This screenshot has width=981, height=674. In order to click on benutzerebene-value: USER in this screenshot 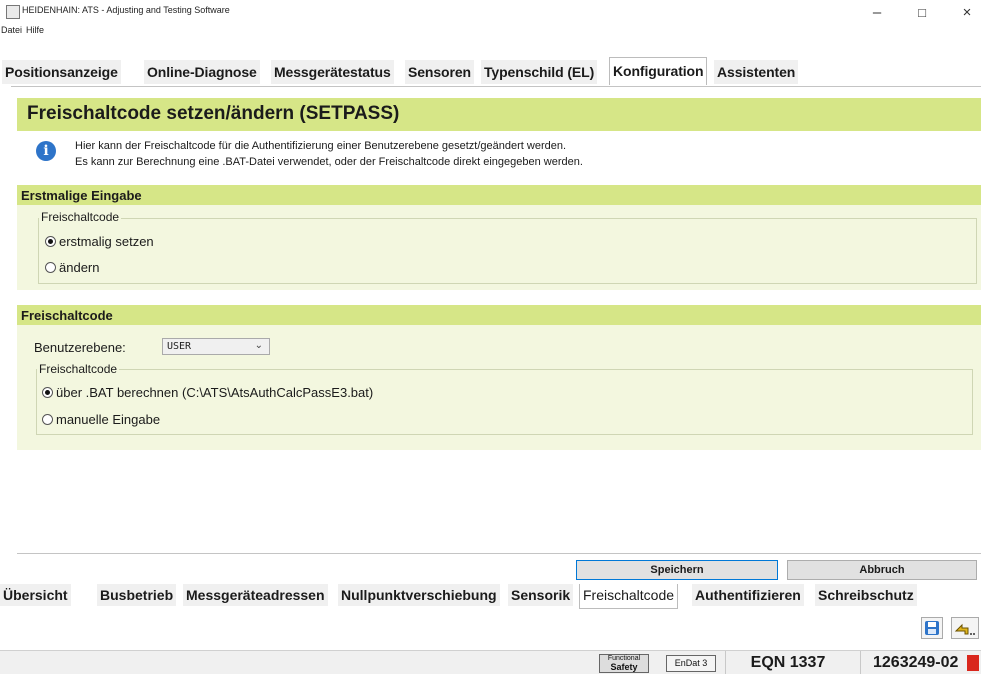, I will do `click(179, 346)`.